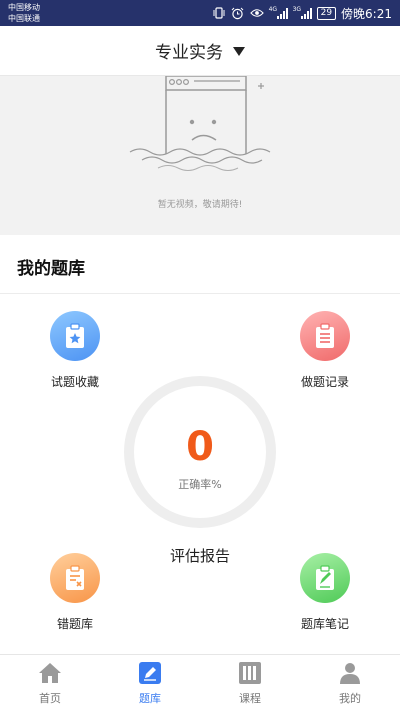 The image size is (400, 711). What do you see at coordinates (74, 624) in the screenshot?
I see `wrong-questions-label: 错题库` at bounding box center [74, 624].